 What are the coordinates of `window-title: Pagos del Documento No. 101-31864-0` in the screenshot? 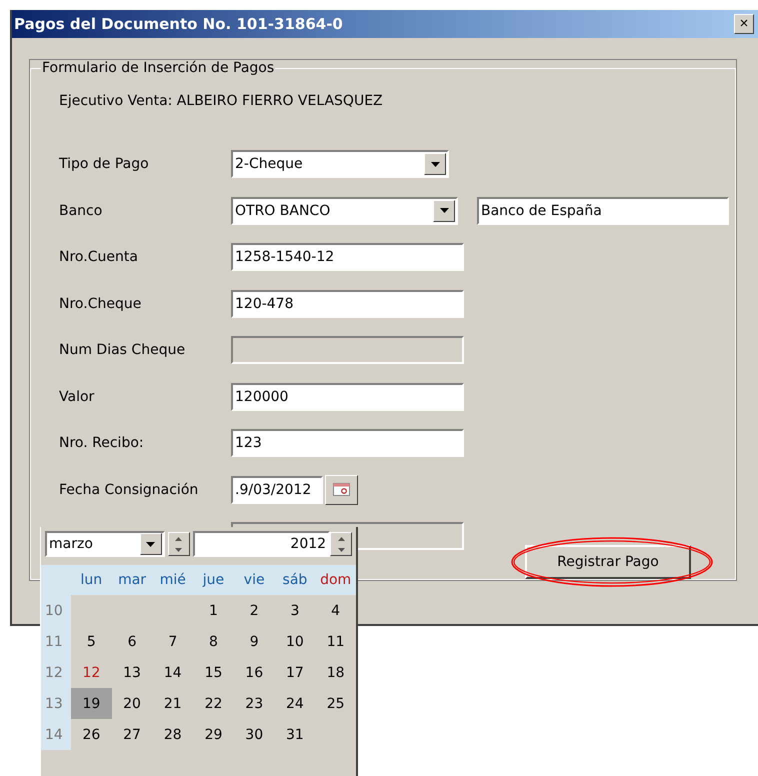 It's located at (178, 24).